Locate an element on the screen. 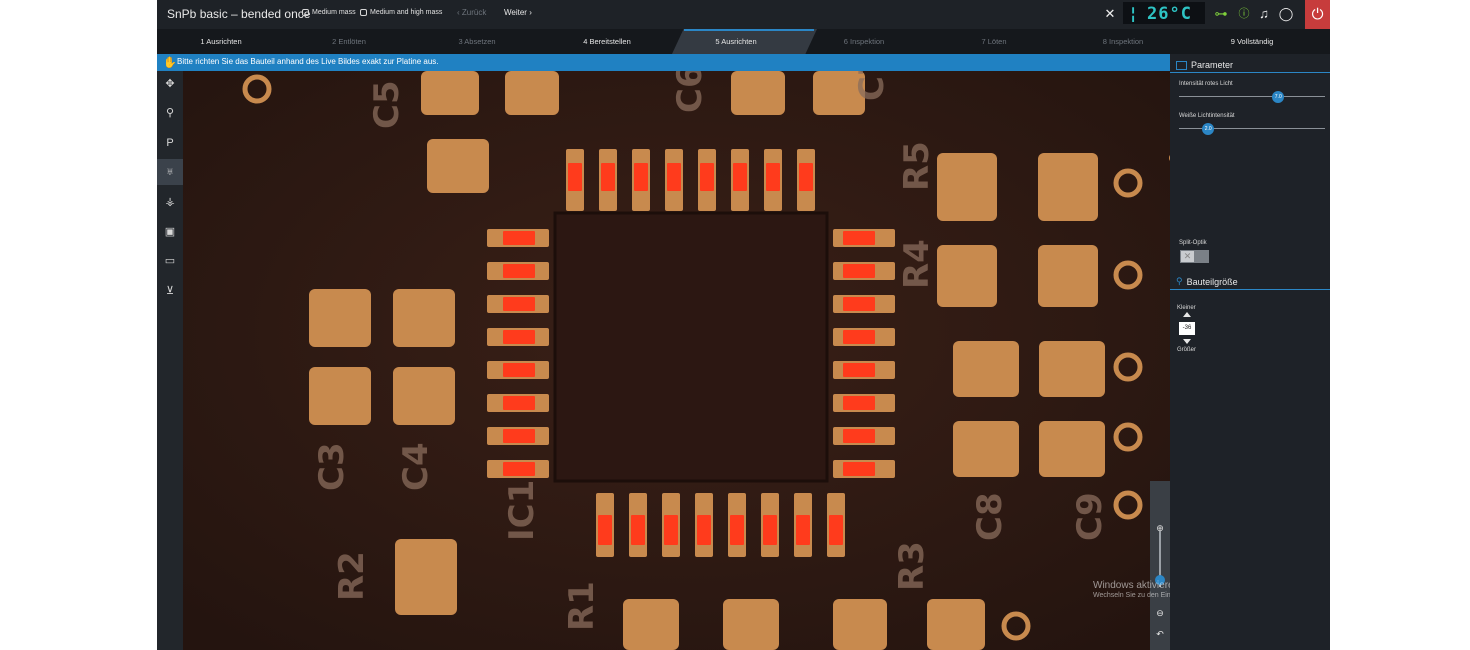 This screenshot has height=650, width=1470. split-optics-toggle: ✕ is located at coordinates (1194, 256).